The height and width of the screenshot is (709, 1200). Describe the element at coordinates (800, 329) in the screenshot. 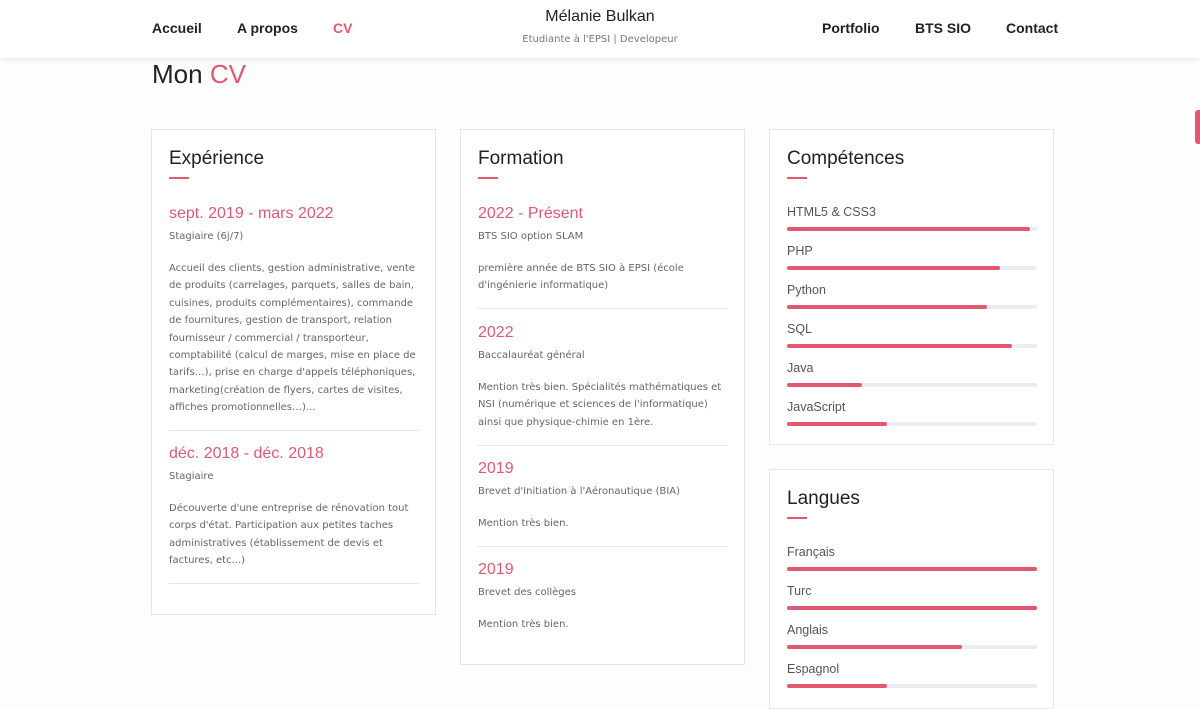

I see `skill-label: SQL` at that location.